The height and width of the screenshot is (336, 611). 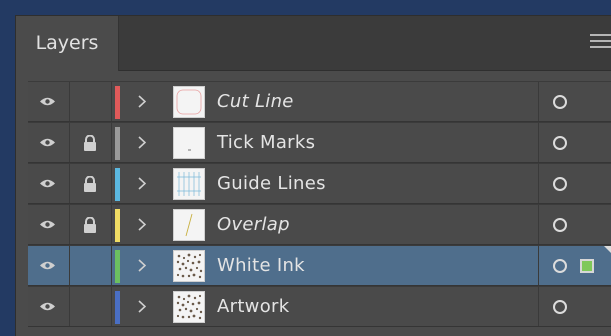 I want to click on layer-name: Artwork, so click(x=253, y=307).